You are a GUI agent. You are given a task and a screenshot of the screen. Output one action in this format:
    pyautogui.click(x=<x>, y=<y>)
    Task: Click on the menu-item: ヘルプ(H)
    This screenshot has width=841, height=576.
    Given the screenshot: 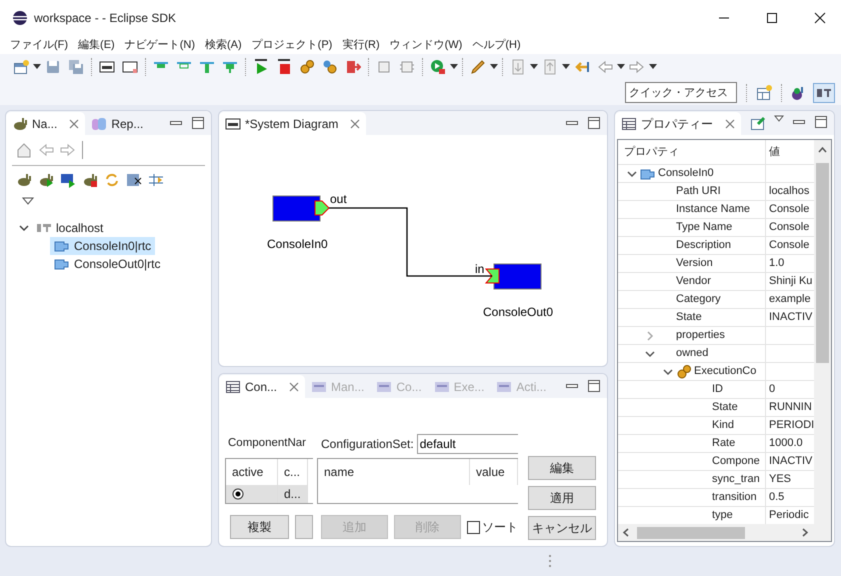 What is the action you would take?
    pyautogui.click(x=496, y=45)
    